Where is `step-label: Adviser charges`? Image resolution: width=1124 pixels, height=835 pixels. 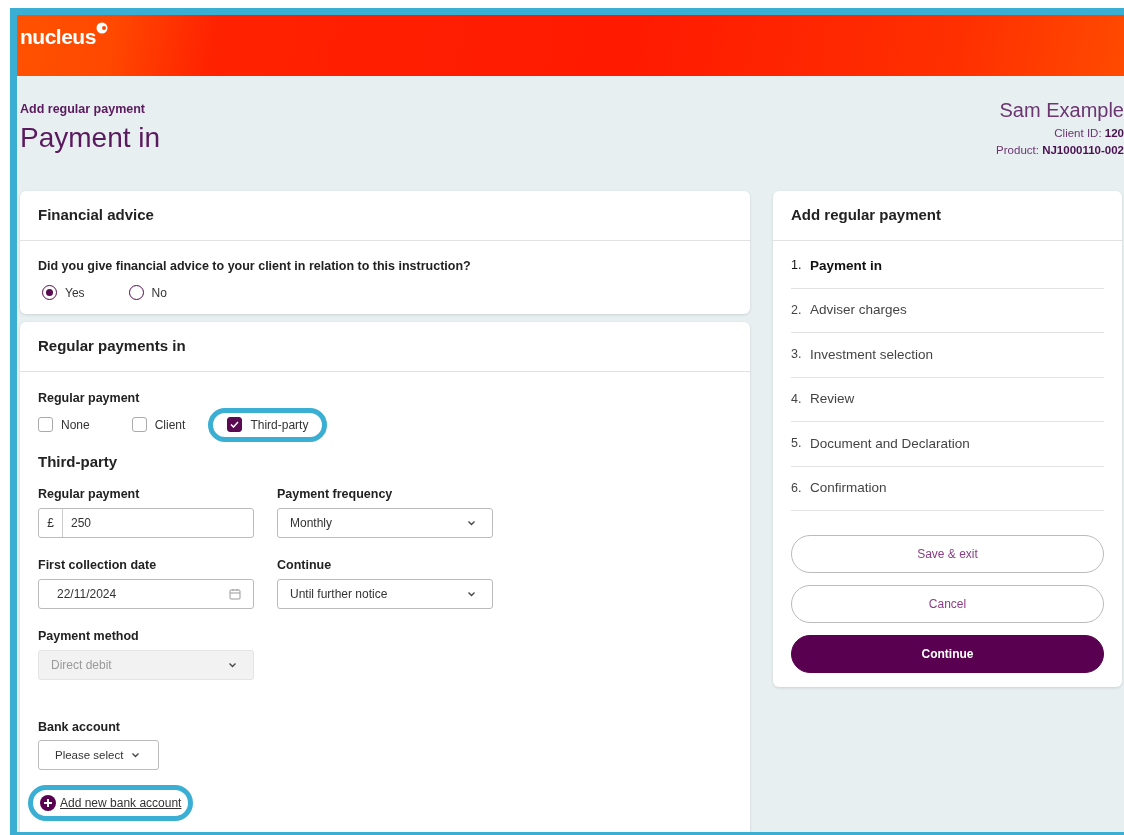
step-label: Adviser charges is located at coordinates (858, 310).